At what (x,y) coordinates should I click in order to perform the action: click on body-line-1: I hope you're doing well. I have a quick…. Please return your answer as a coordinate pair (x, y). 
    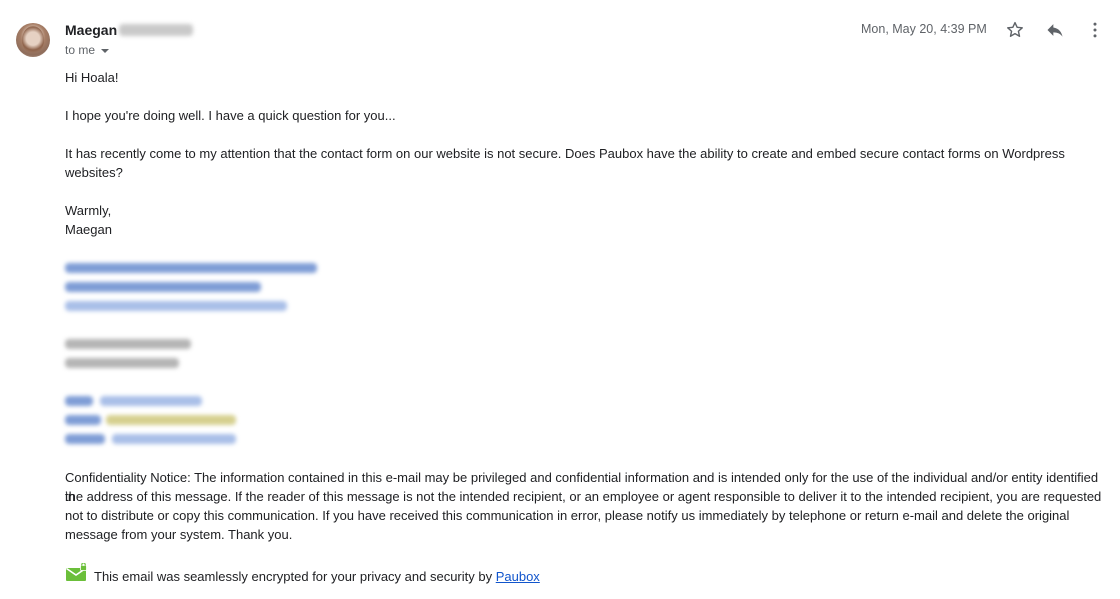
    Looking at the image, I should click on (230, 115).